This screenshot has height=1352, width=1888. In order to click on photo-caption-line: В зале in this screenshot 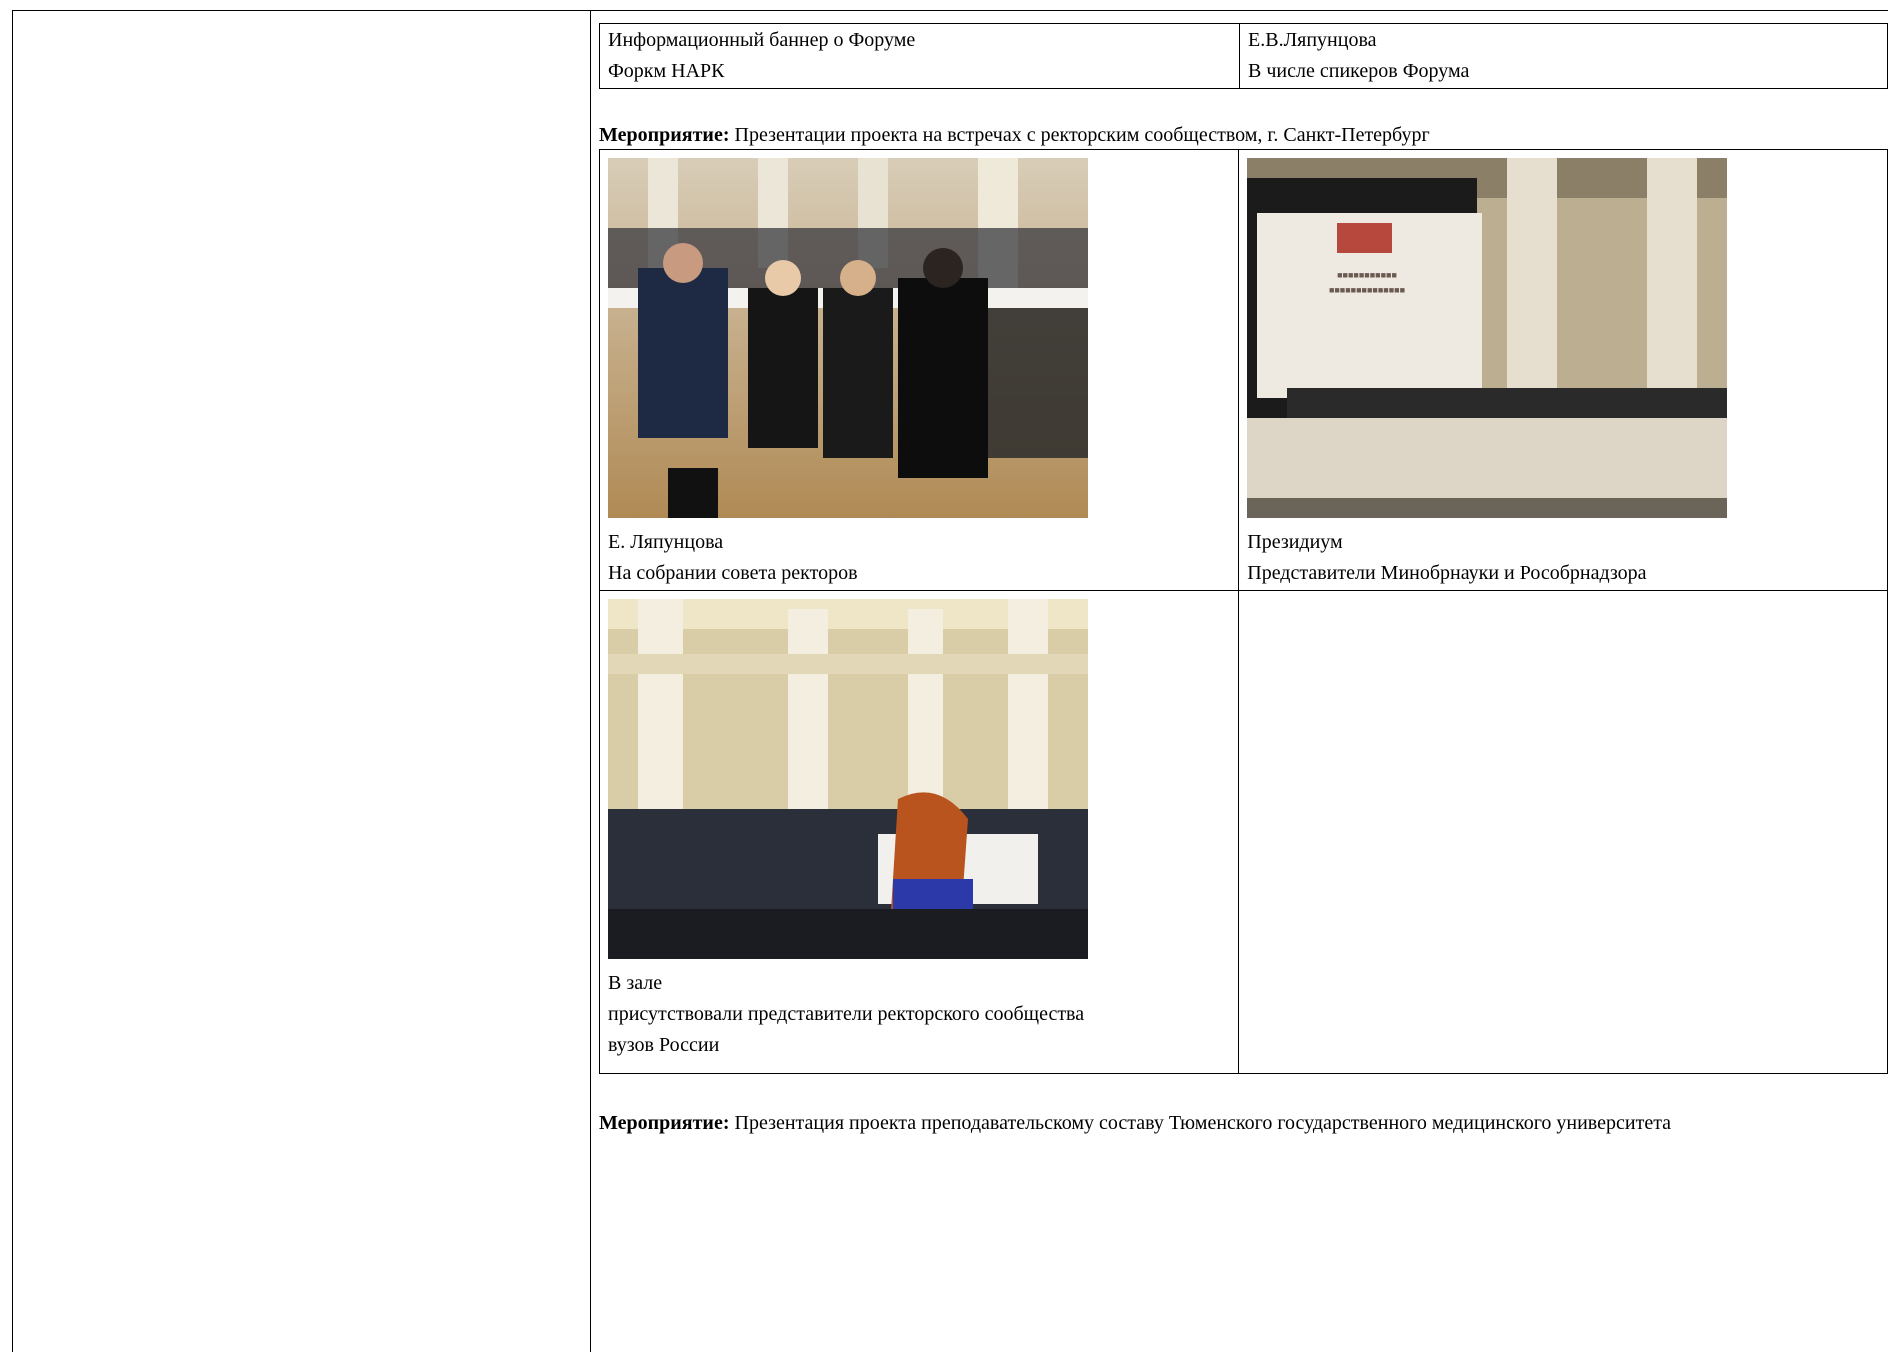, I will do `click(635, 983)`.